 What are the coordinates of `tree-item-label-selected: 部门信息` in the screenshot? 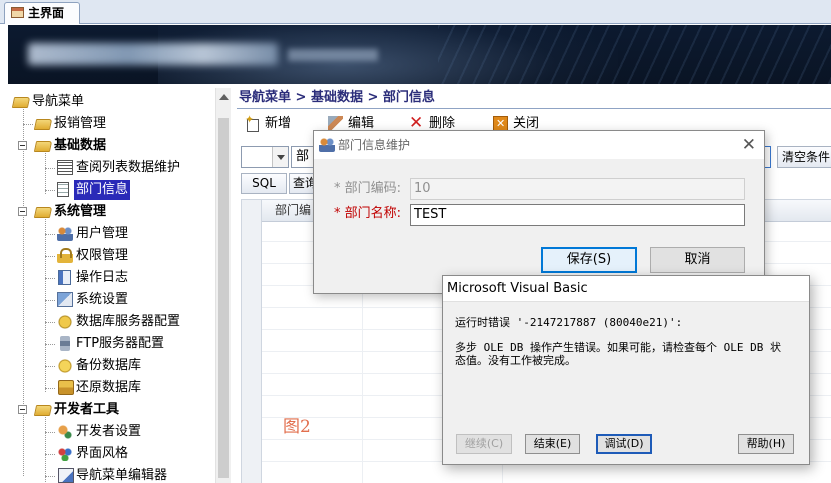 It's located at (102, 190).